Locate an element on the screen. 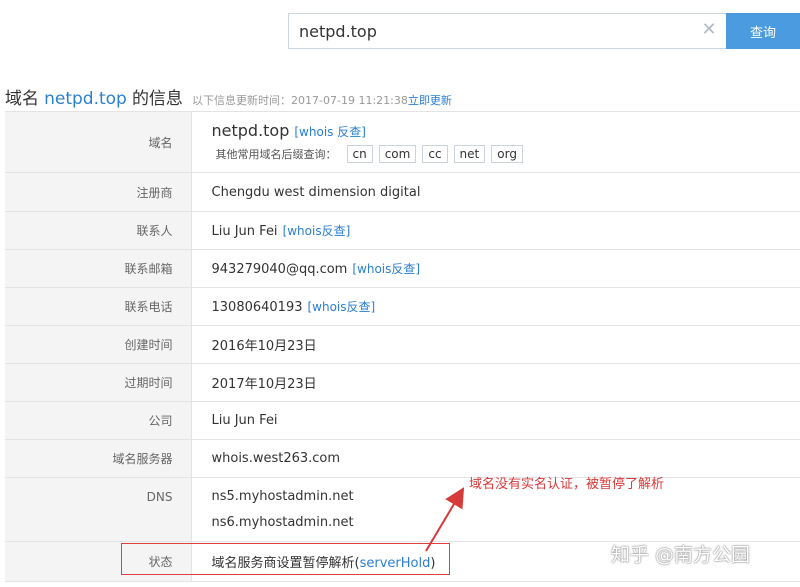  phone-value: 13080640193 is located at coordinates (257, 307).